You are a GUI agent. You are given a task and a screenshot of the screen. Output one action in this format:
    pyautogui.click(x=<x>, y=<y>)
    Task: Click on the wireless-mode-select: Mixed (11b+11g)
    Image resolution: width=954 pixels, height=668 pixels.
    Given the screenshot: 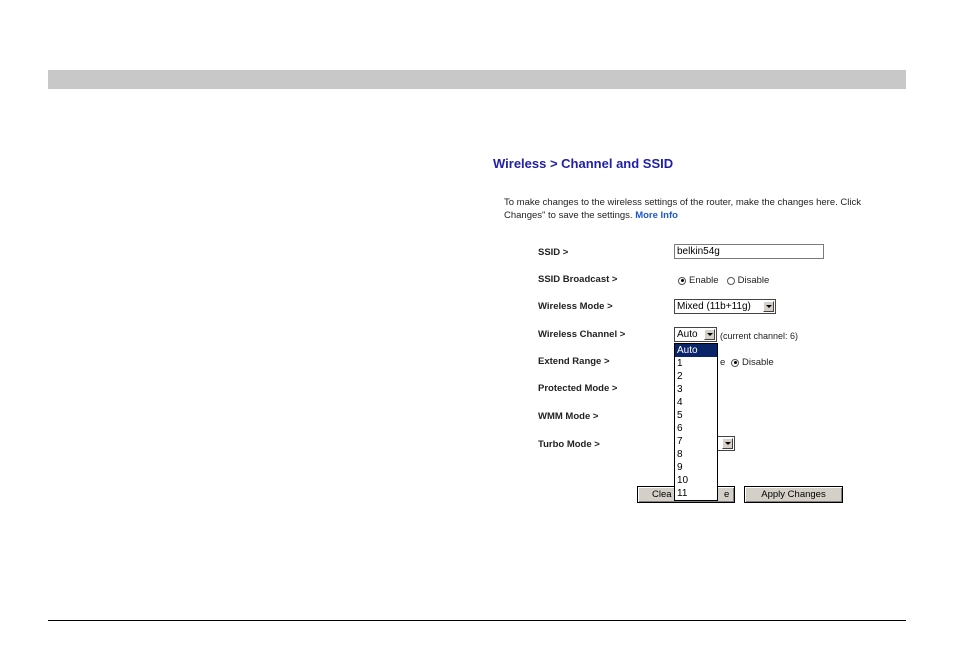 What is the action you would take?
    pyautogui.click(x=725, y=306)
    